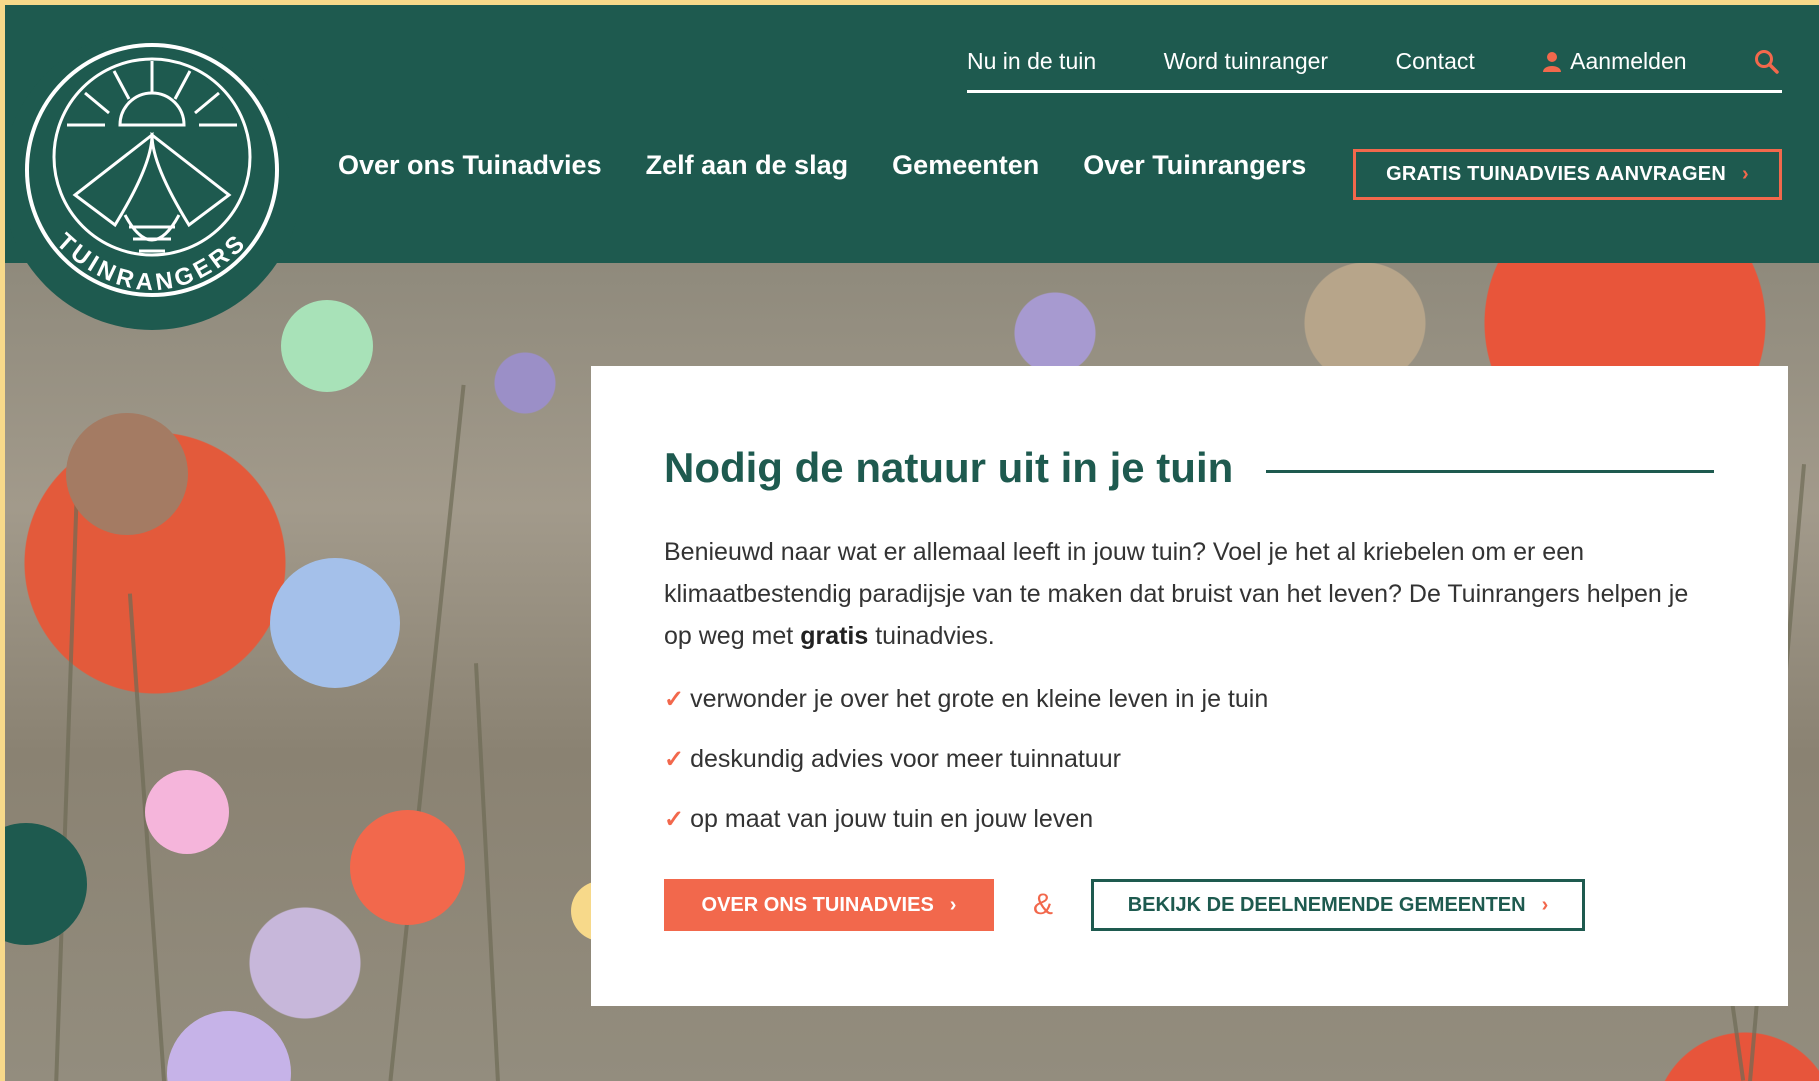  What do you see at coordinates (1194, 165) in the screenshot?
I see `main-nav-over-tuinrangers: Over Tuinrangers` at bounding box center [1194, 165].